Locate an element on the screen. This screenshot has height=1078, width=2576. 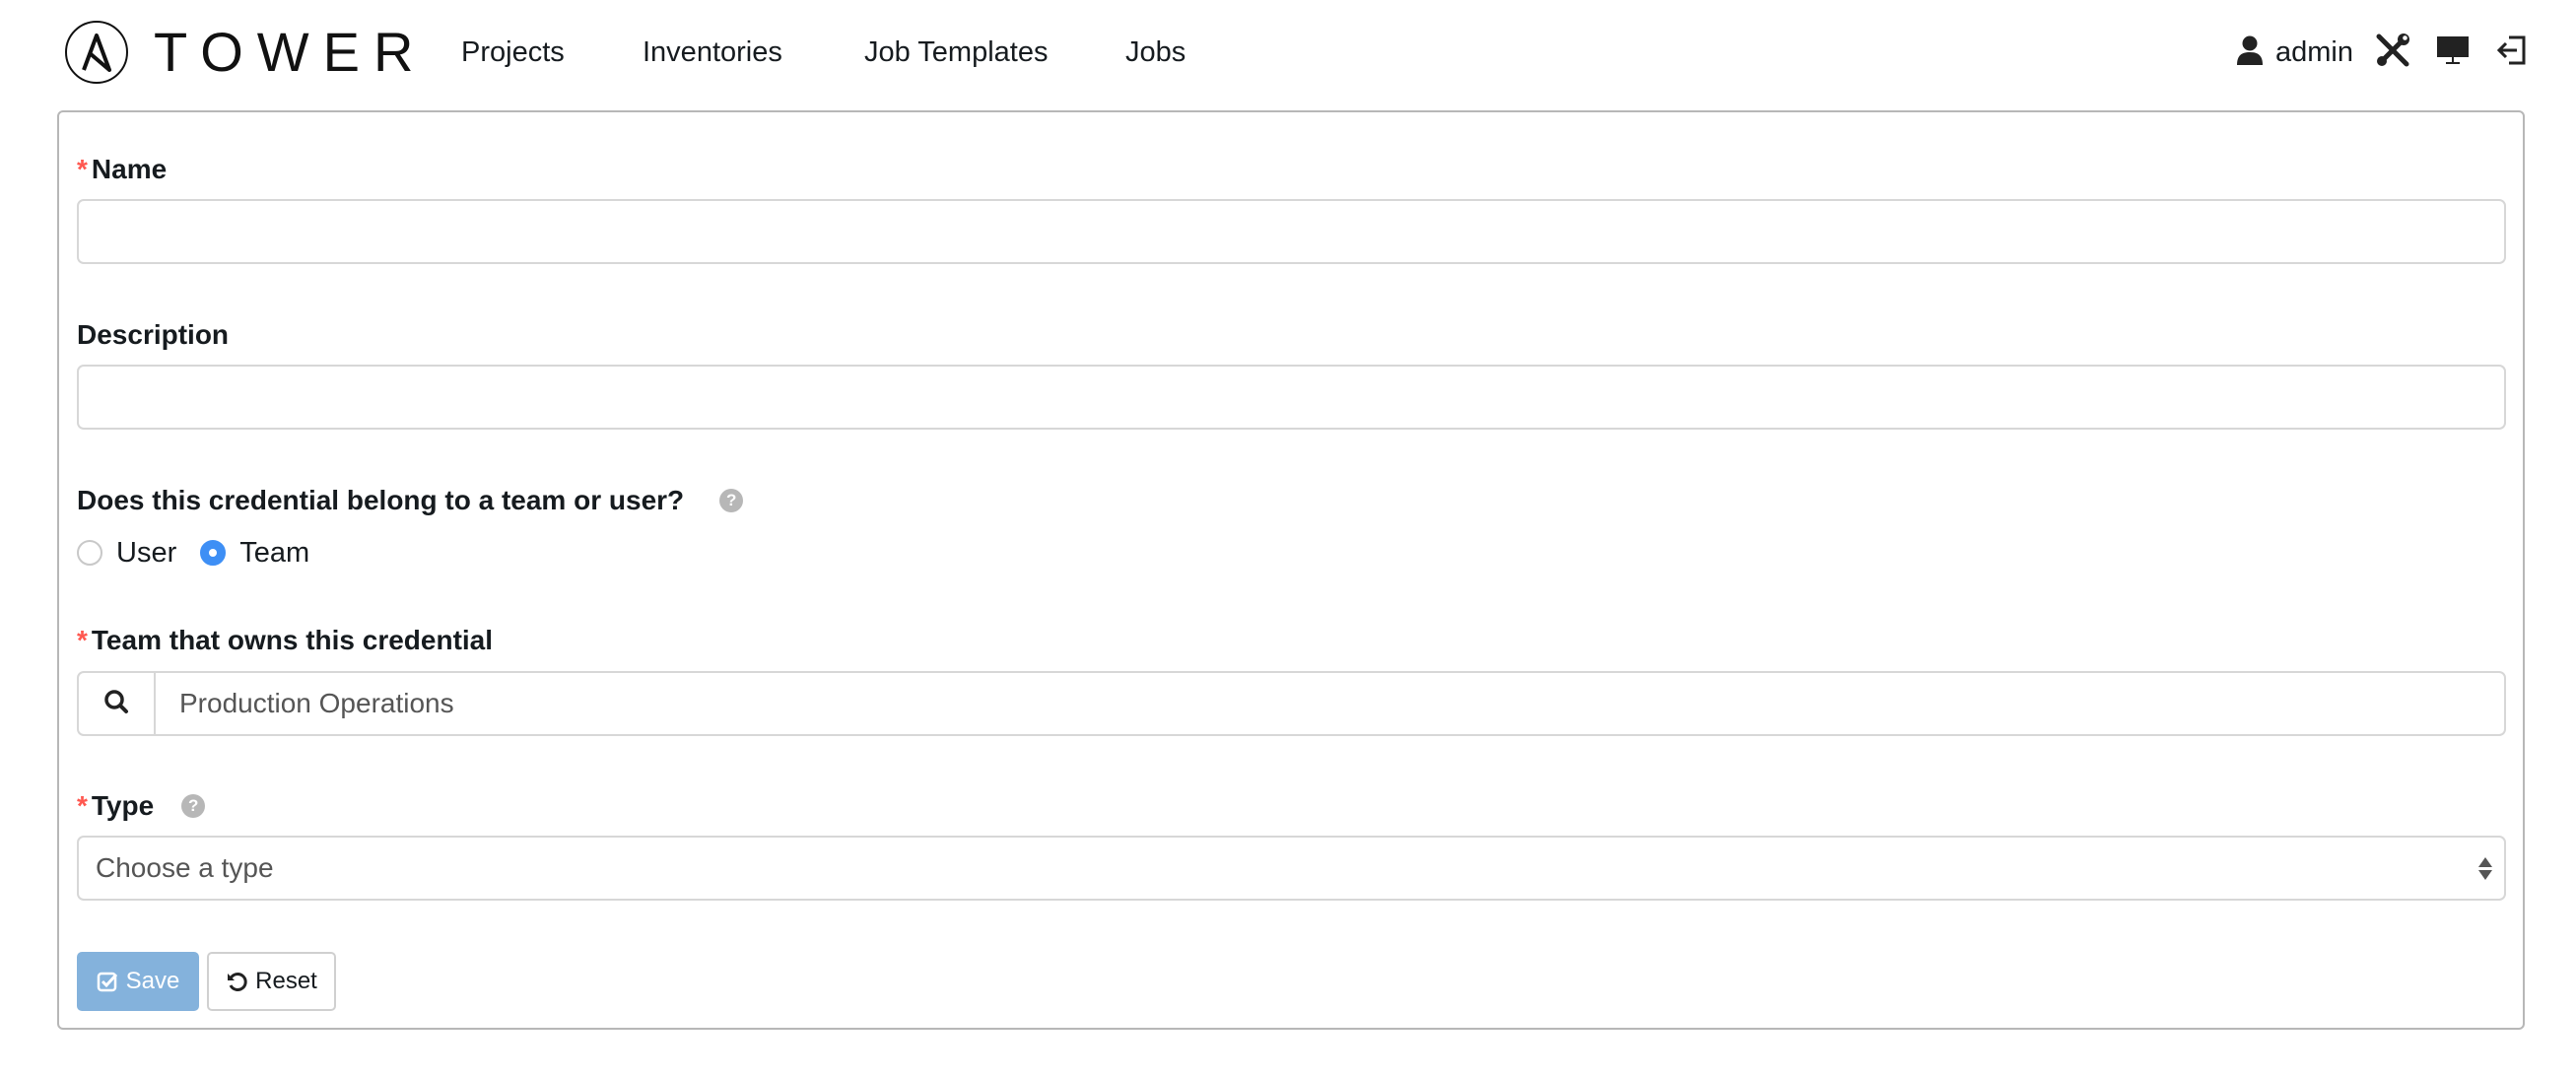
team-lookup-button is located at coordinates (117, 703).